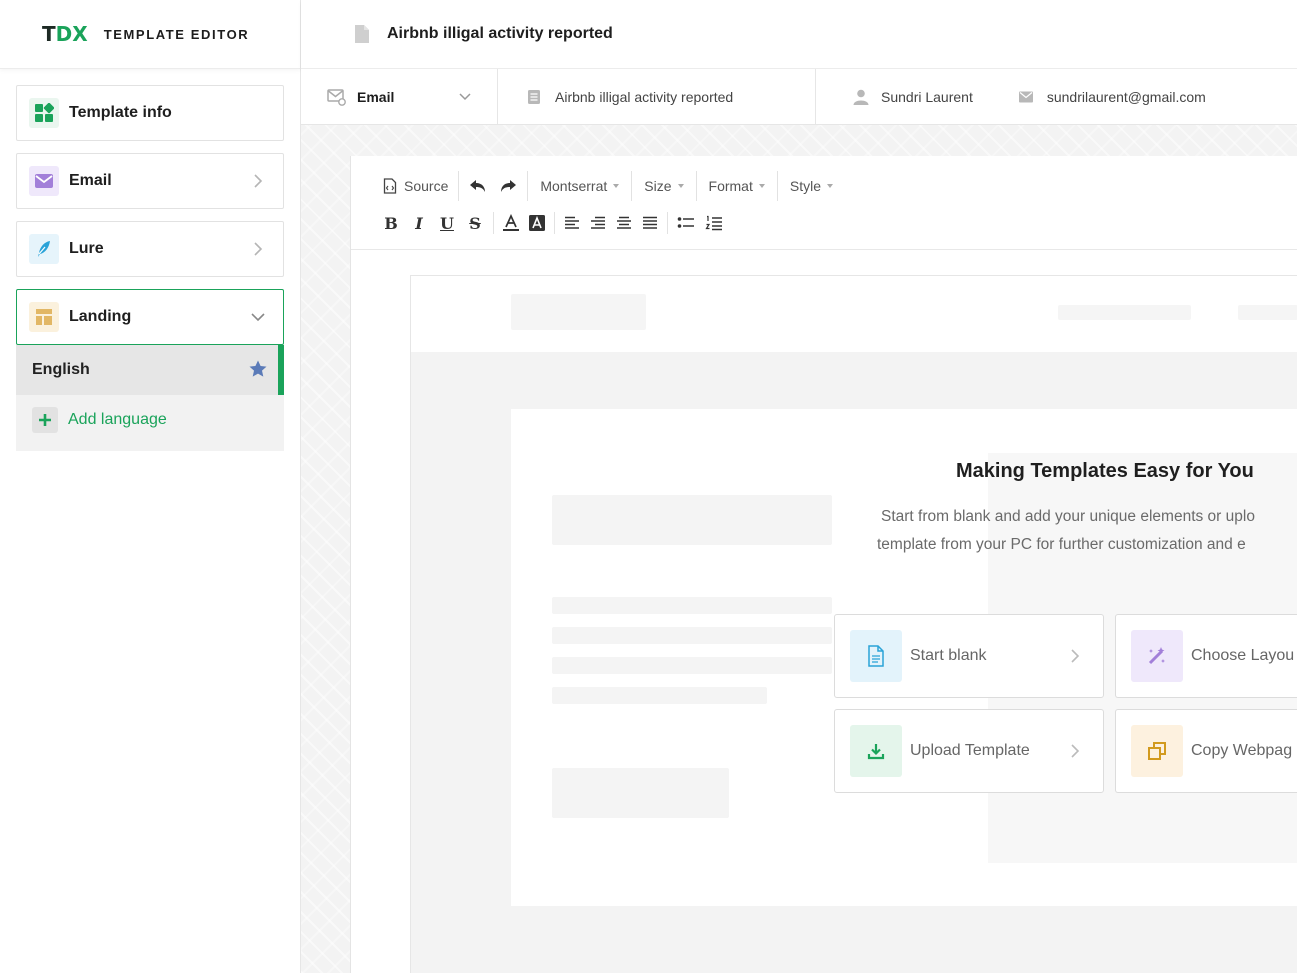 Image resolution: width=1297 pixels, height=973 pixels. Describe the element at coordinates (1105, 471) in the screenshot. I see `overlay-title: Making Templates Easy for You` at that location.